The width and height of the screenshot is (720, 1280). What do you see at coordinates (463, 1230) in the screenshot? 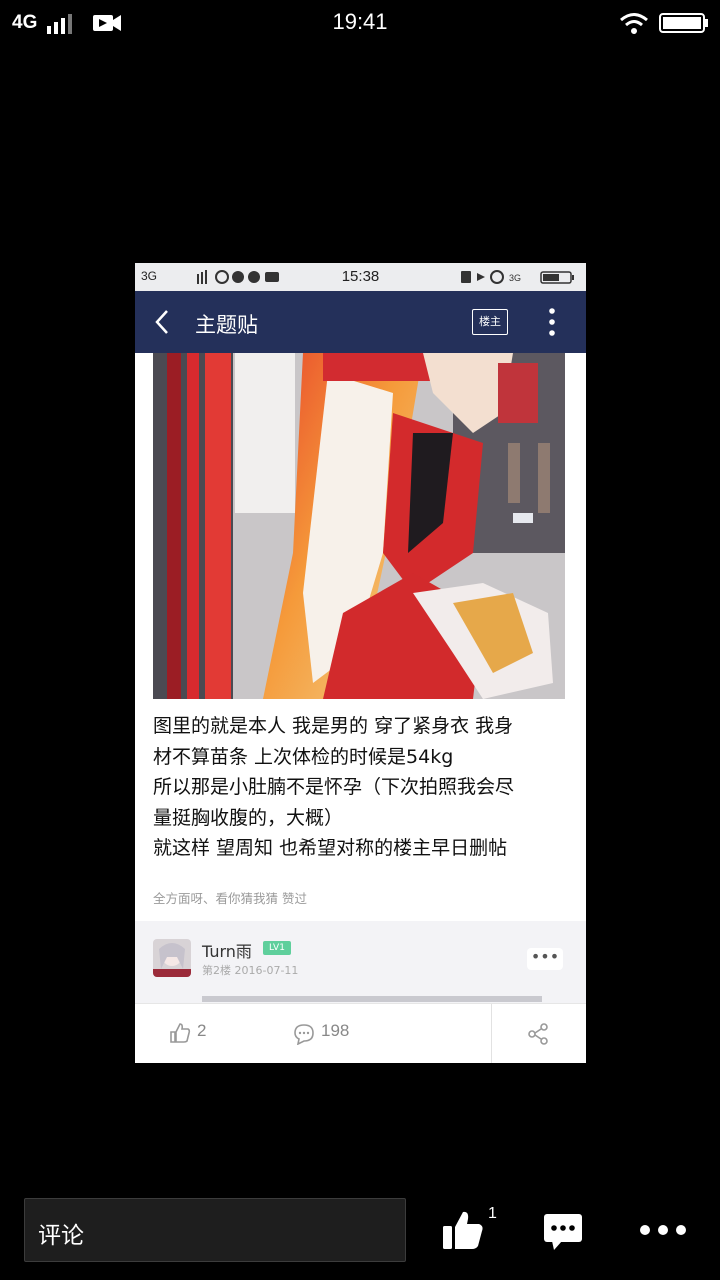
I see `thumbs-up-icon` at bounding box center [463, 1230].